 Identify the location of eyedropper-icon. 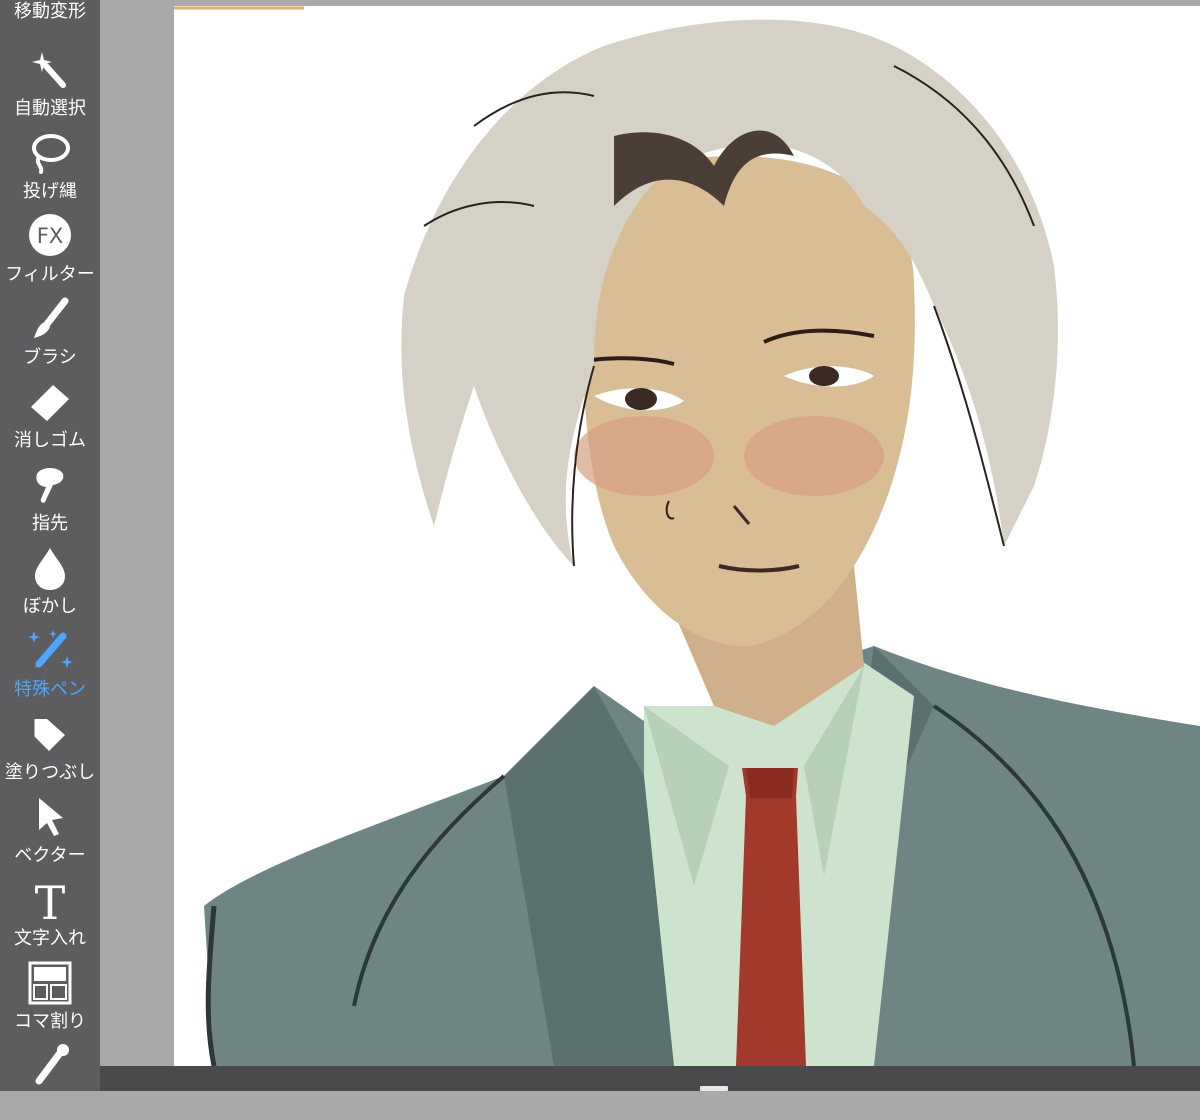
(52, 1064).